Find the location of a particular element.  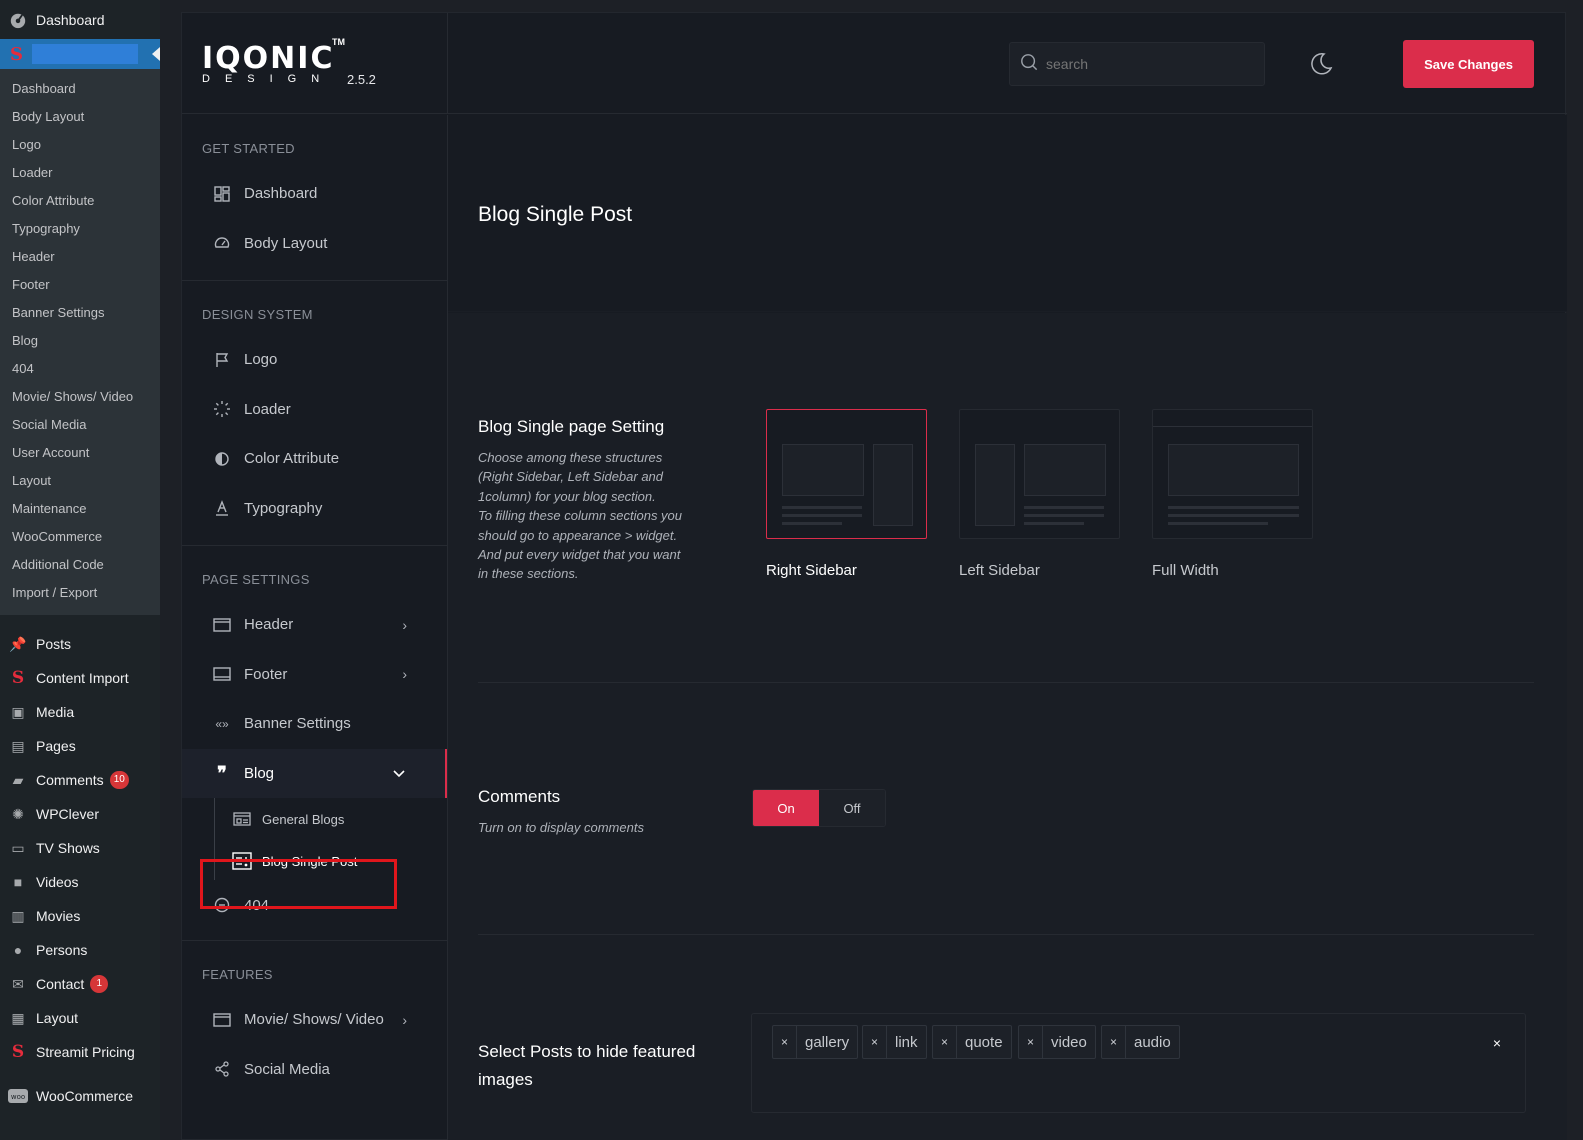

wp-submenu-item: Dashboard is located at coordinates (80, 89).